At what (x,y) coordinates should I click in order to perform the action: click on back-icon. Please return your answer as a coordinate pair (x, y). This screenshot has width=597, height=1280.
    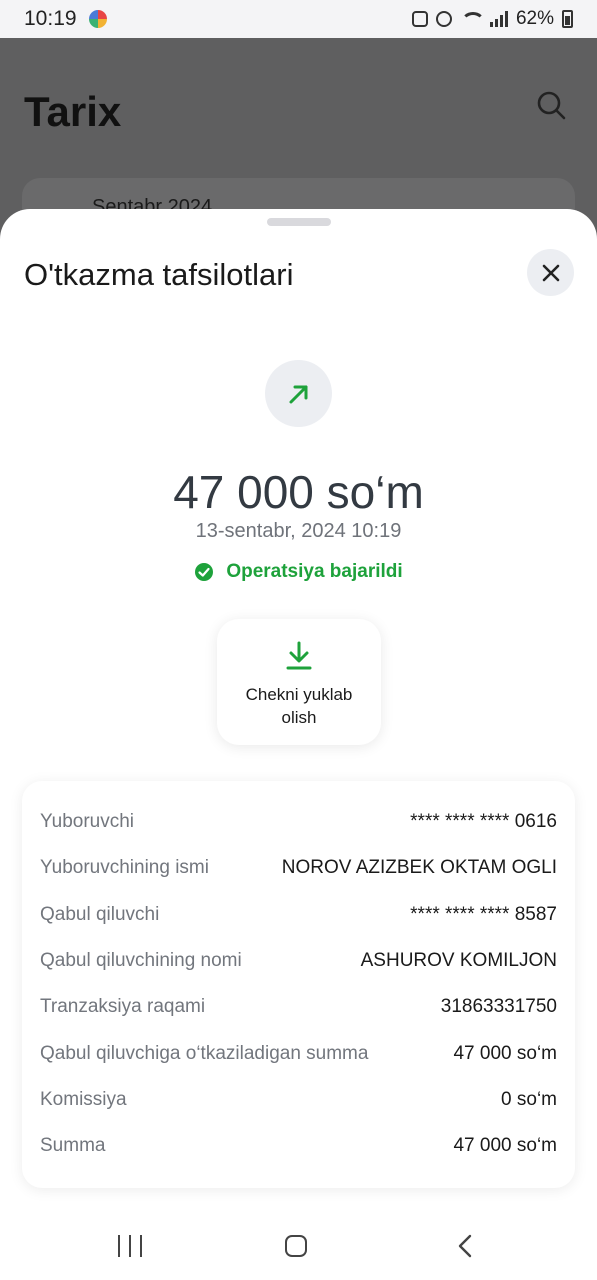
    Looking at the image, I should click on (465, 1246).